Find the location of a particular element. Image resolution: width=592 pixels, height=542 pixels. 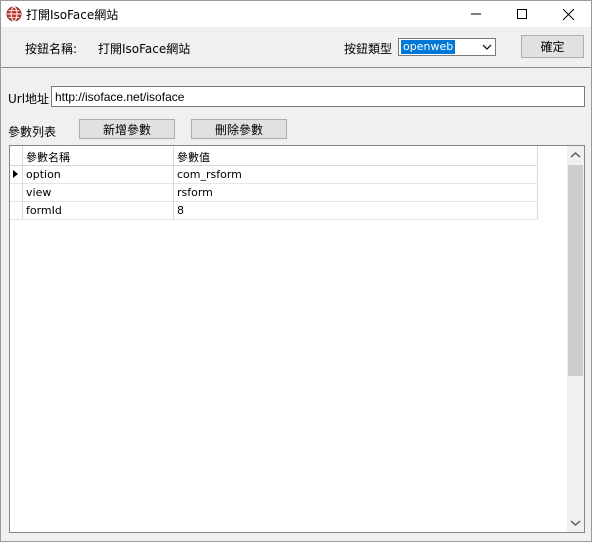

param-value-cell: rsform is located at coordinates (195, 192).